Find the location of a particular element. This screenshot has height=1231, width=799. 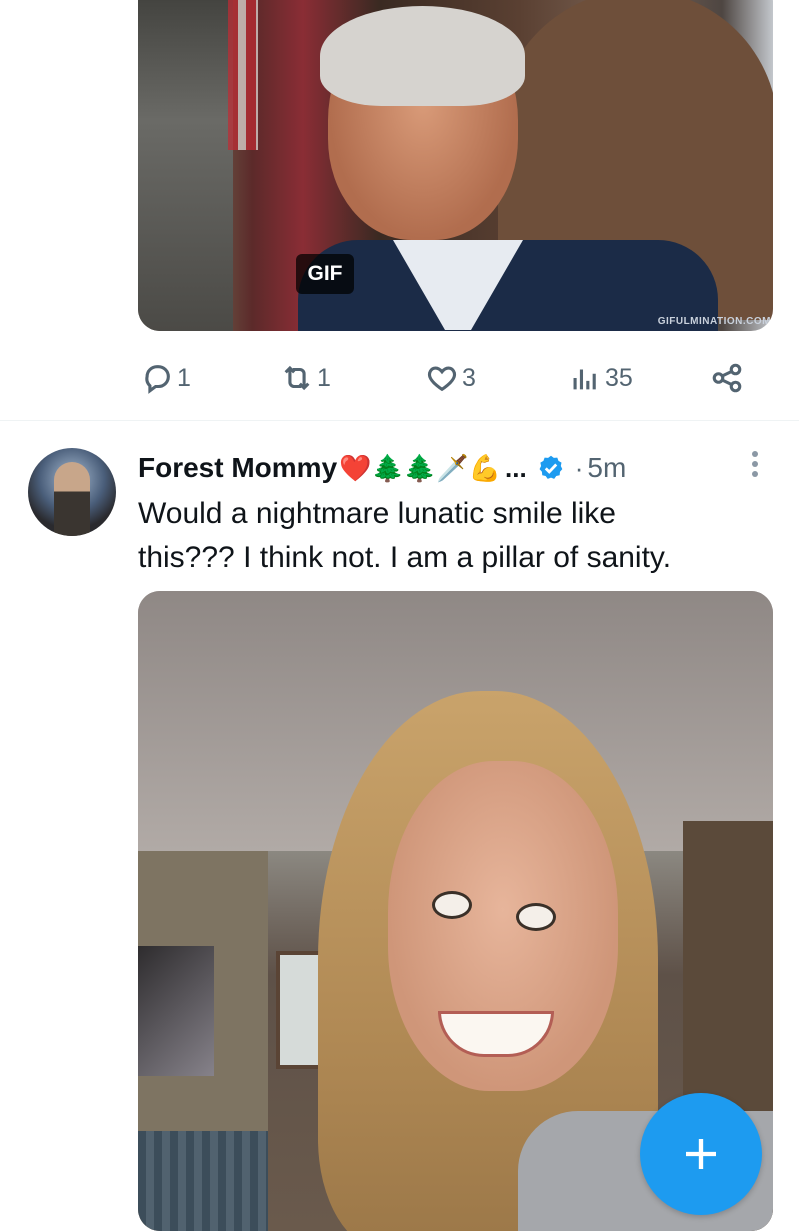

tweet-text-line-1: Would a nightmare lunatic smile like is located at coordinates (377, 513).